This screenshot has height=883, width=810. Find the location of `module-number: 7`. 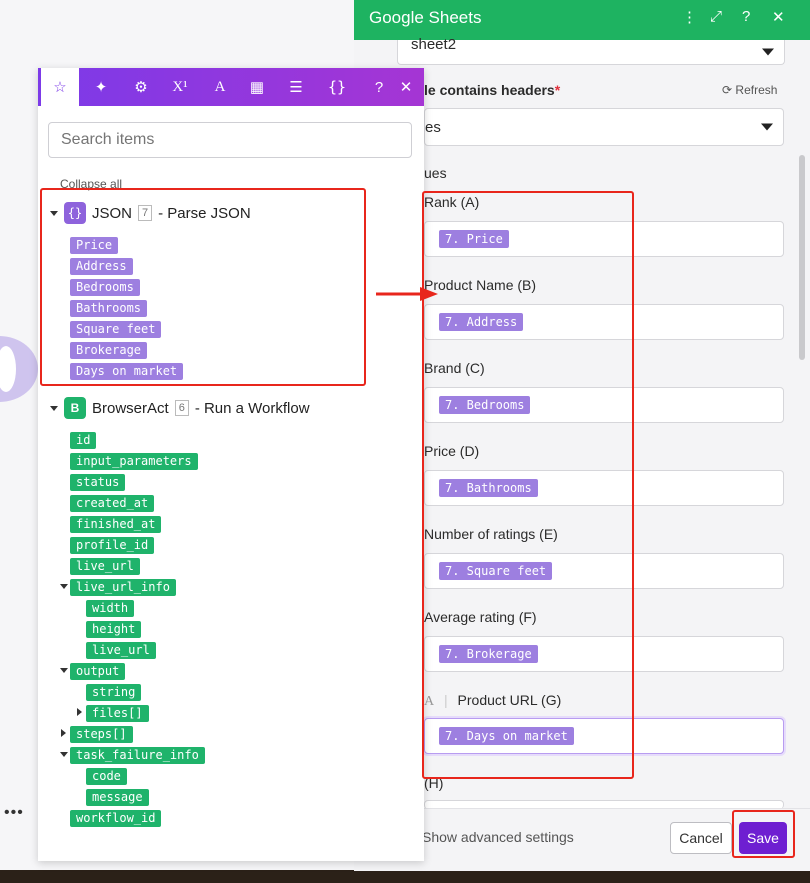

module-number: 7 is located at coordinates (145, 213).